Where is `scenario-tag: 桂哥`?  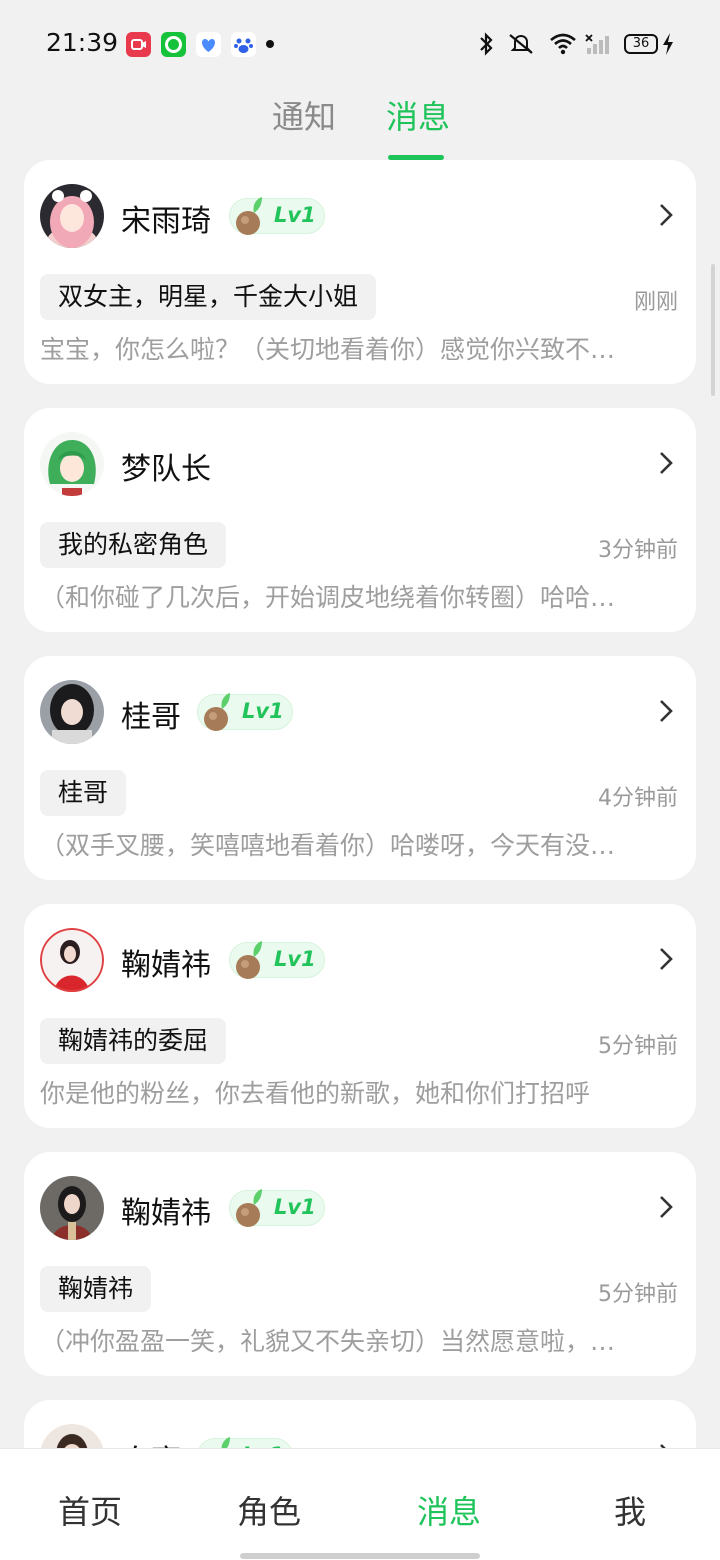 scenario-tag: 桂哥 is located at coordinates (83, 793).